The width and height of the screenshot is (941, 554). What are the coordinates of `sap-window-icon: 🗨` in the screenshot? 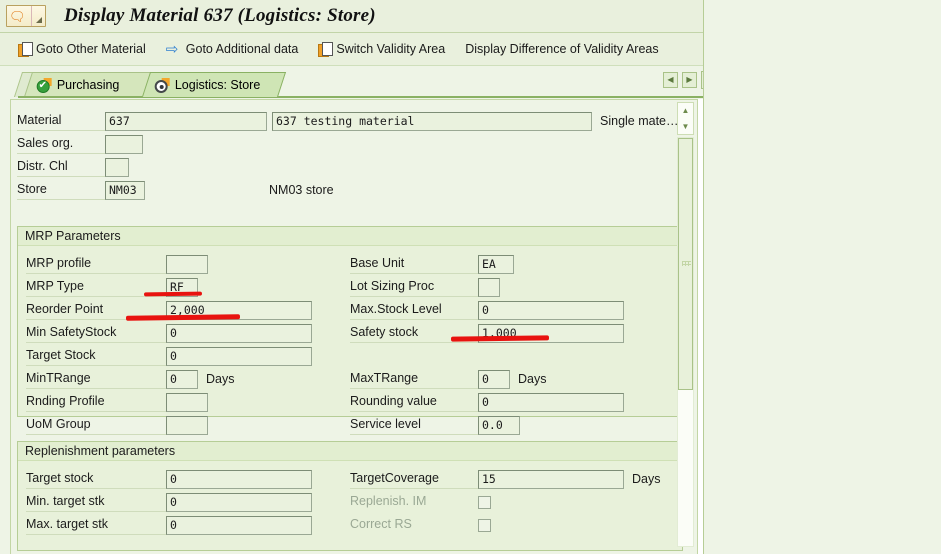 It's located at (26, 16).